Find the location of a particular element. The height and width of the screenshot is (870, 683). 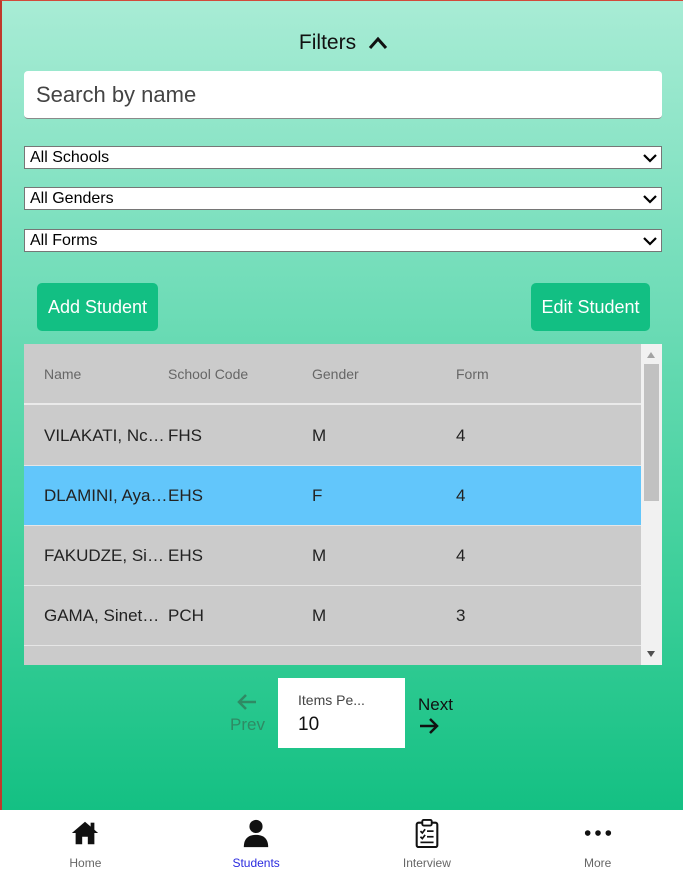

home-icon is located at coordinates (85, 833).